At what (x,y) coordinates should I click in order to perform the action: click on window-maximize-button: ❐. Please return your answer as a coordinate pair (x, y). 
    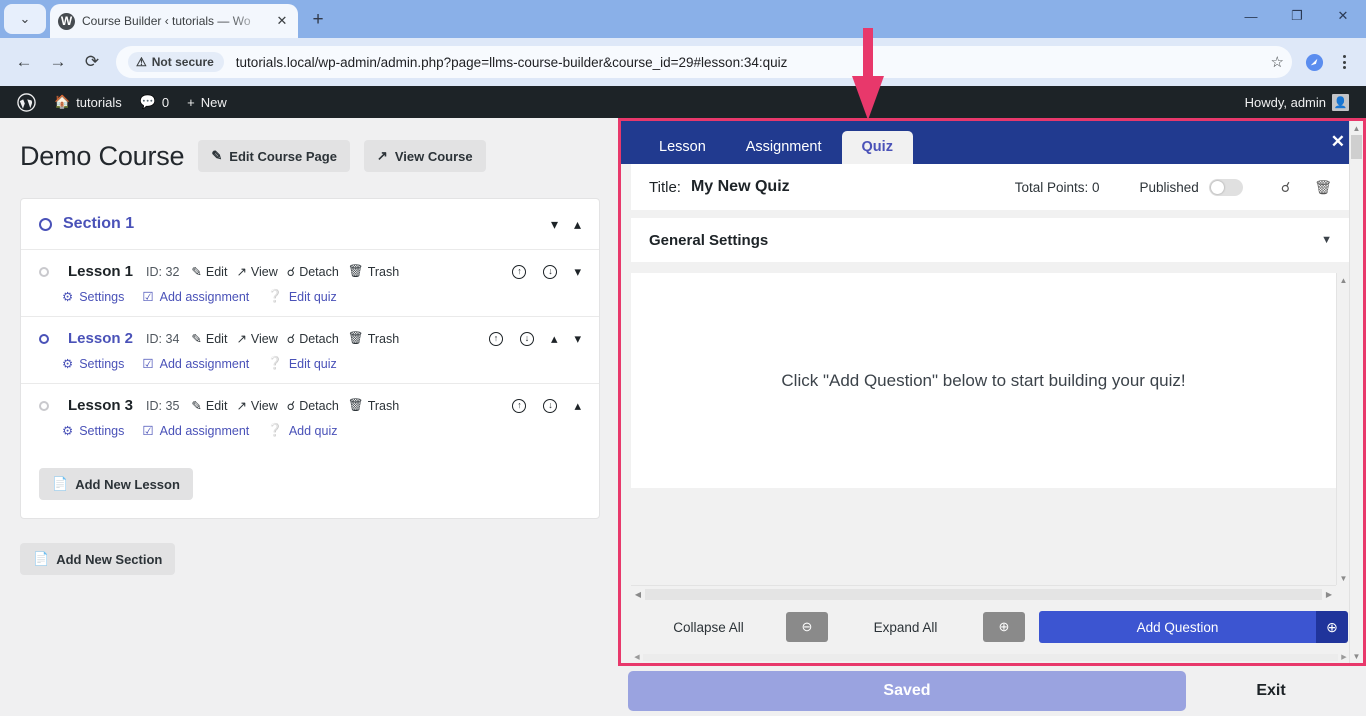
    Looking at the image, I should click on (1297, 16).